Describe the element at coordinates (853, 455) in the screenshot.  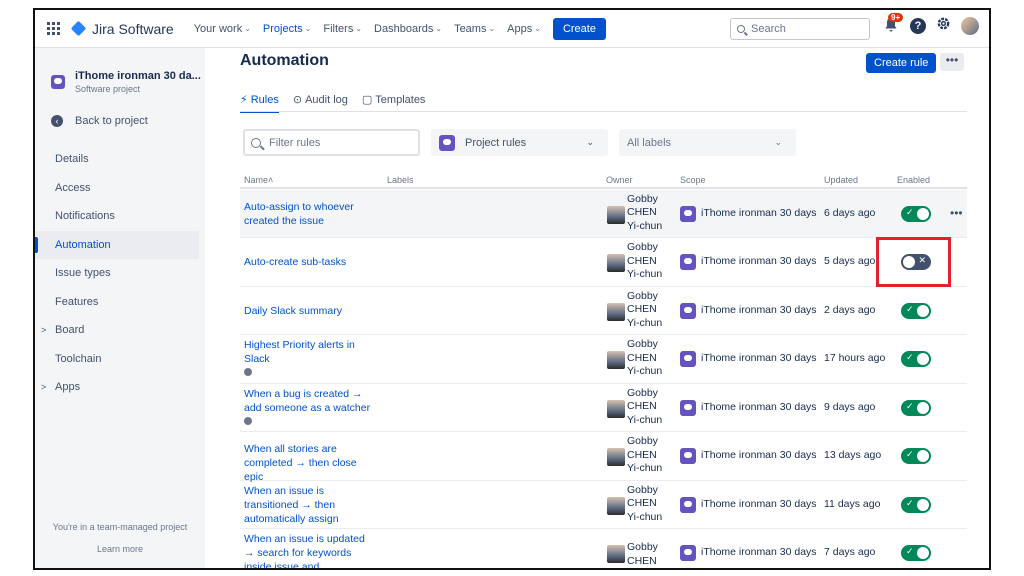
I see `updated-text: 13 days ago` at that location.